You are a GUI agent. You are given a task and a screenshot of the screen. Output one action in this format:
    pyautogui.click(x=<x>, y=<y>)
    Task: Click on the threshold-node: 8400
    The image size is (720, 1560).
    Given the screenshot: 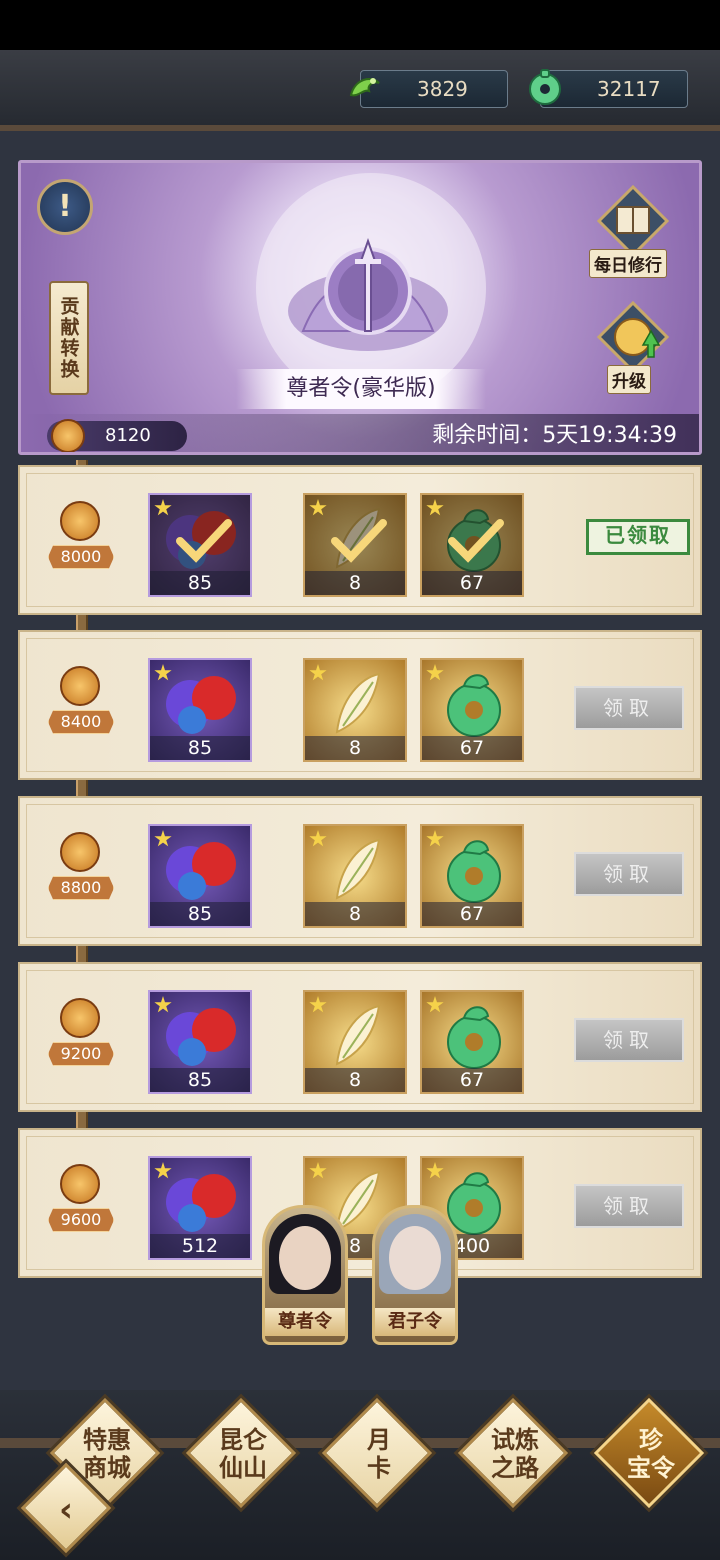 What is the action you would take?
    pyautogui.click(x=81, y=701)
    